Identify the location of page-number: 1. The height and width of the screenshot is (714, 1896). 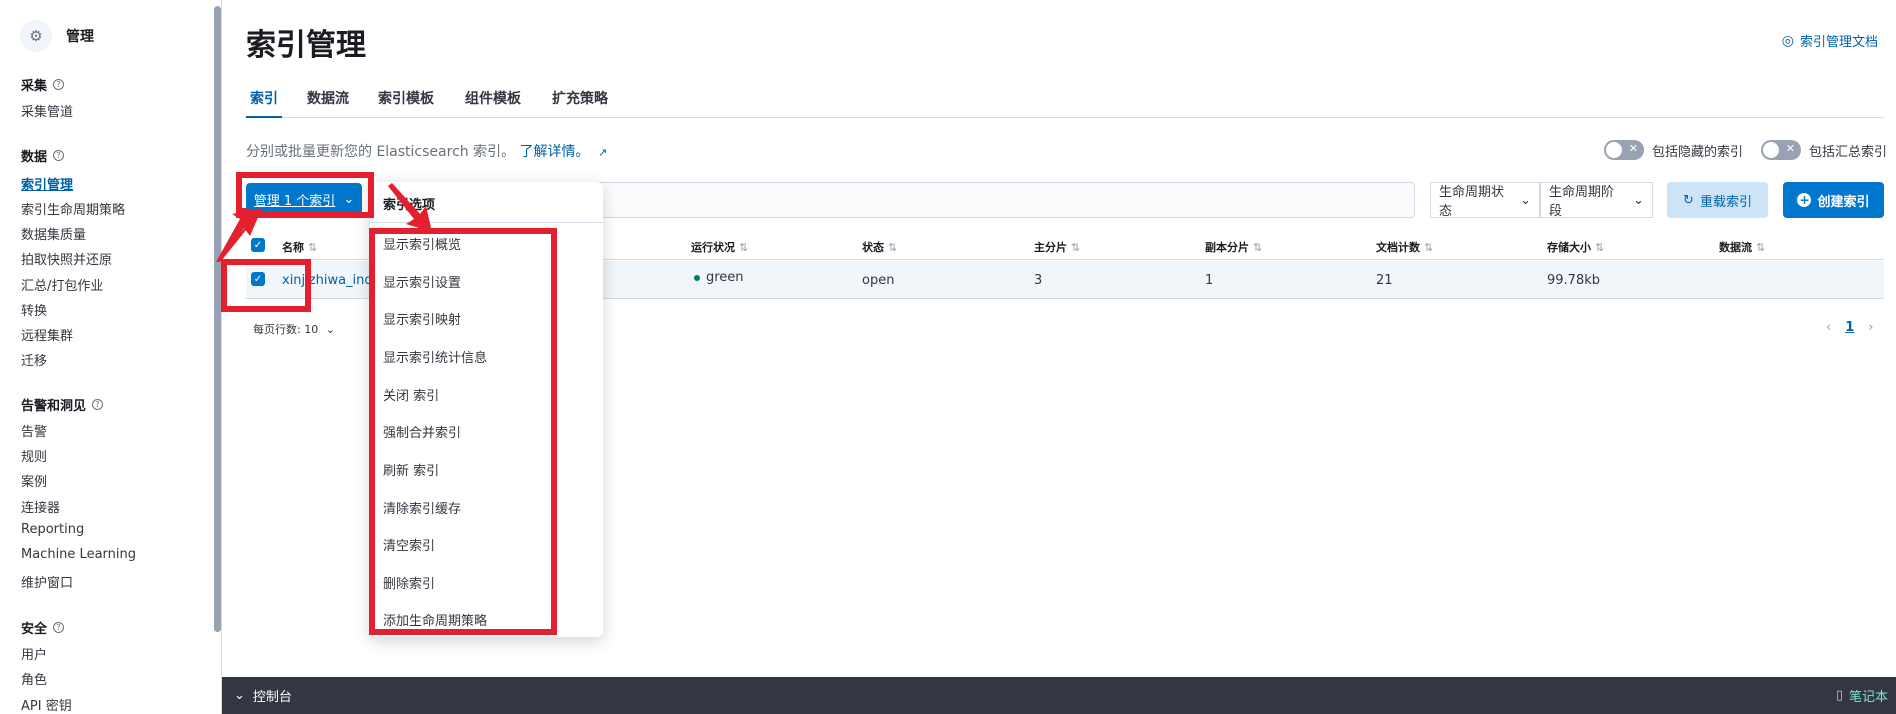
(1849, 327).